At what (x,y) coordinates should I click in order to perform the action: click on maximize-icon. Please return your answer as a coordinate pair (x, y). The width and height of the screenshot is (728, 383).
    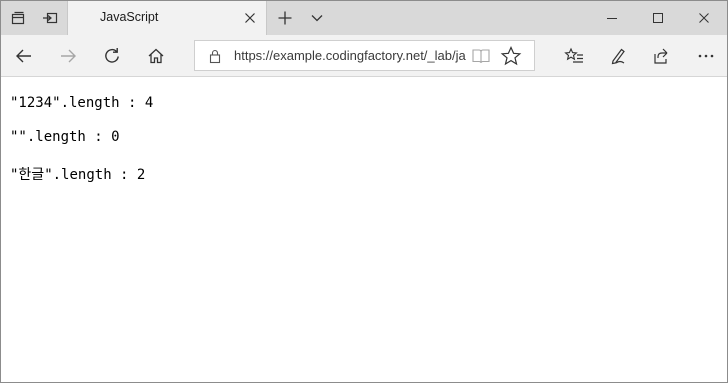
    Looking at the image, I should click on (658, 18).